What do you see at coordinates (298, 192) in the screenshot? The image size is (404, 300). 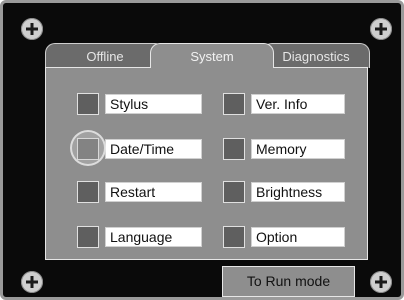 I see `menu-item-label: Brightness` at bounding box center [298, 192].